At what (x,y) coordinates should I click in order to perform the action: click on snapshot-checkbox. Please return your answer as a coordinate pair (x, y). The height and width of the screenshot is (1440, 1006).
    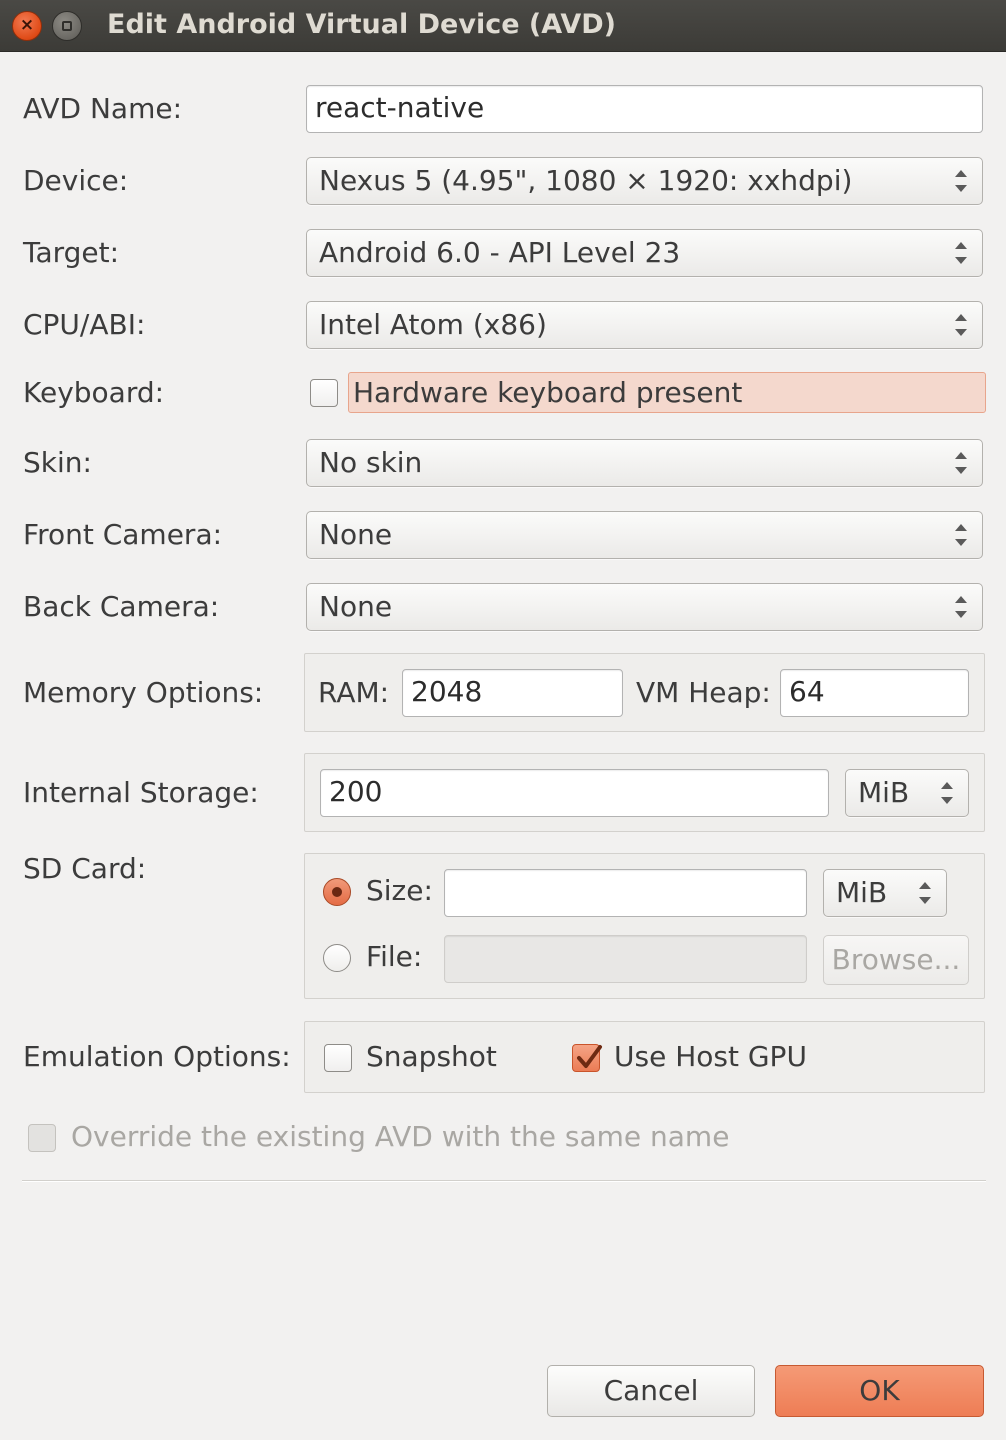
    Looking at the image, I should click on (338, 1058).